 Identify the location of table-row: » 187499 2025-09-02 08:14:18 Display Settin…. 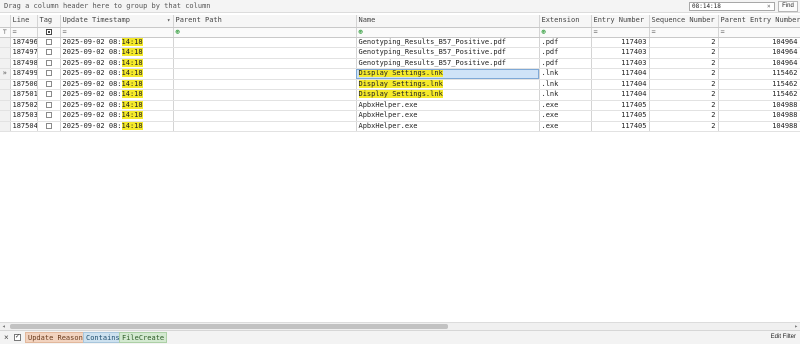
(400, 74).